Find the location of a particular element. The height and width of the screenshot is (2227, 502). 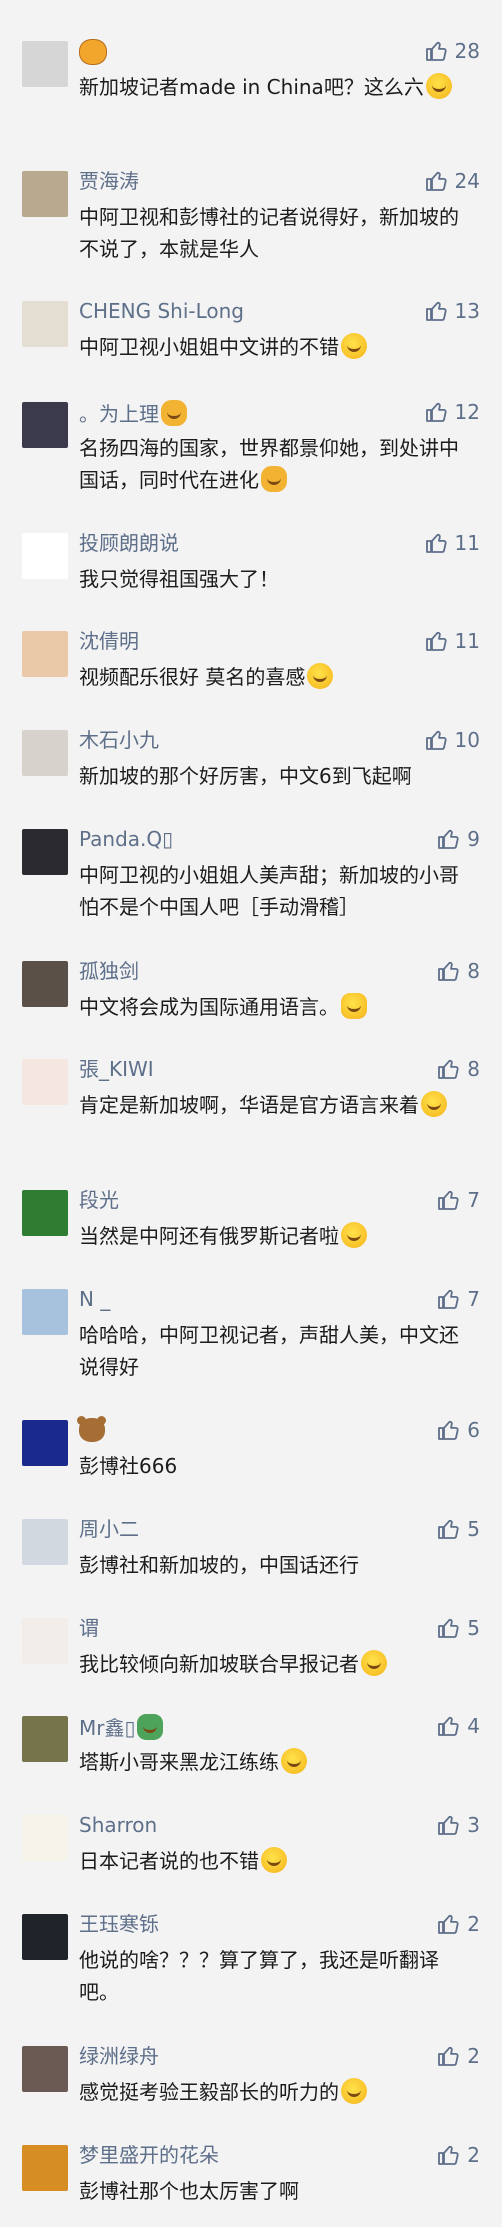

like-button: 6 is located at coordinates (458, 1430).